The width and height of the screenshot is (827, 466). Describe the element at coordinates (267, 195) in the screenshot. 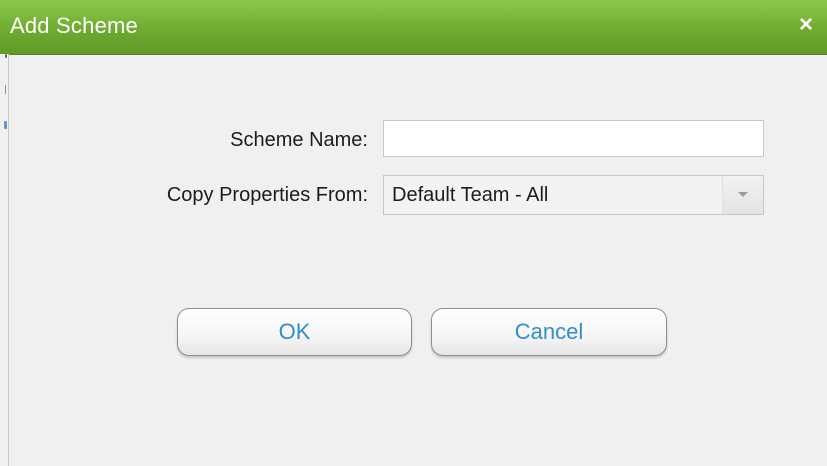

I see `copy-properties-label: Copy Properties From:` at that location.